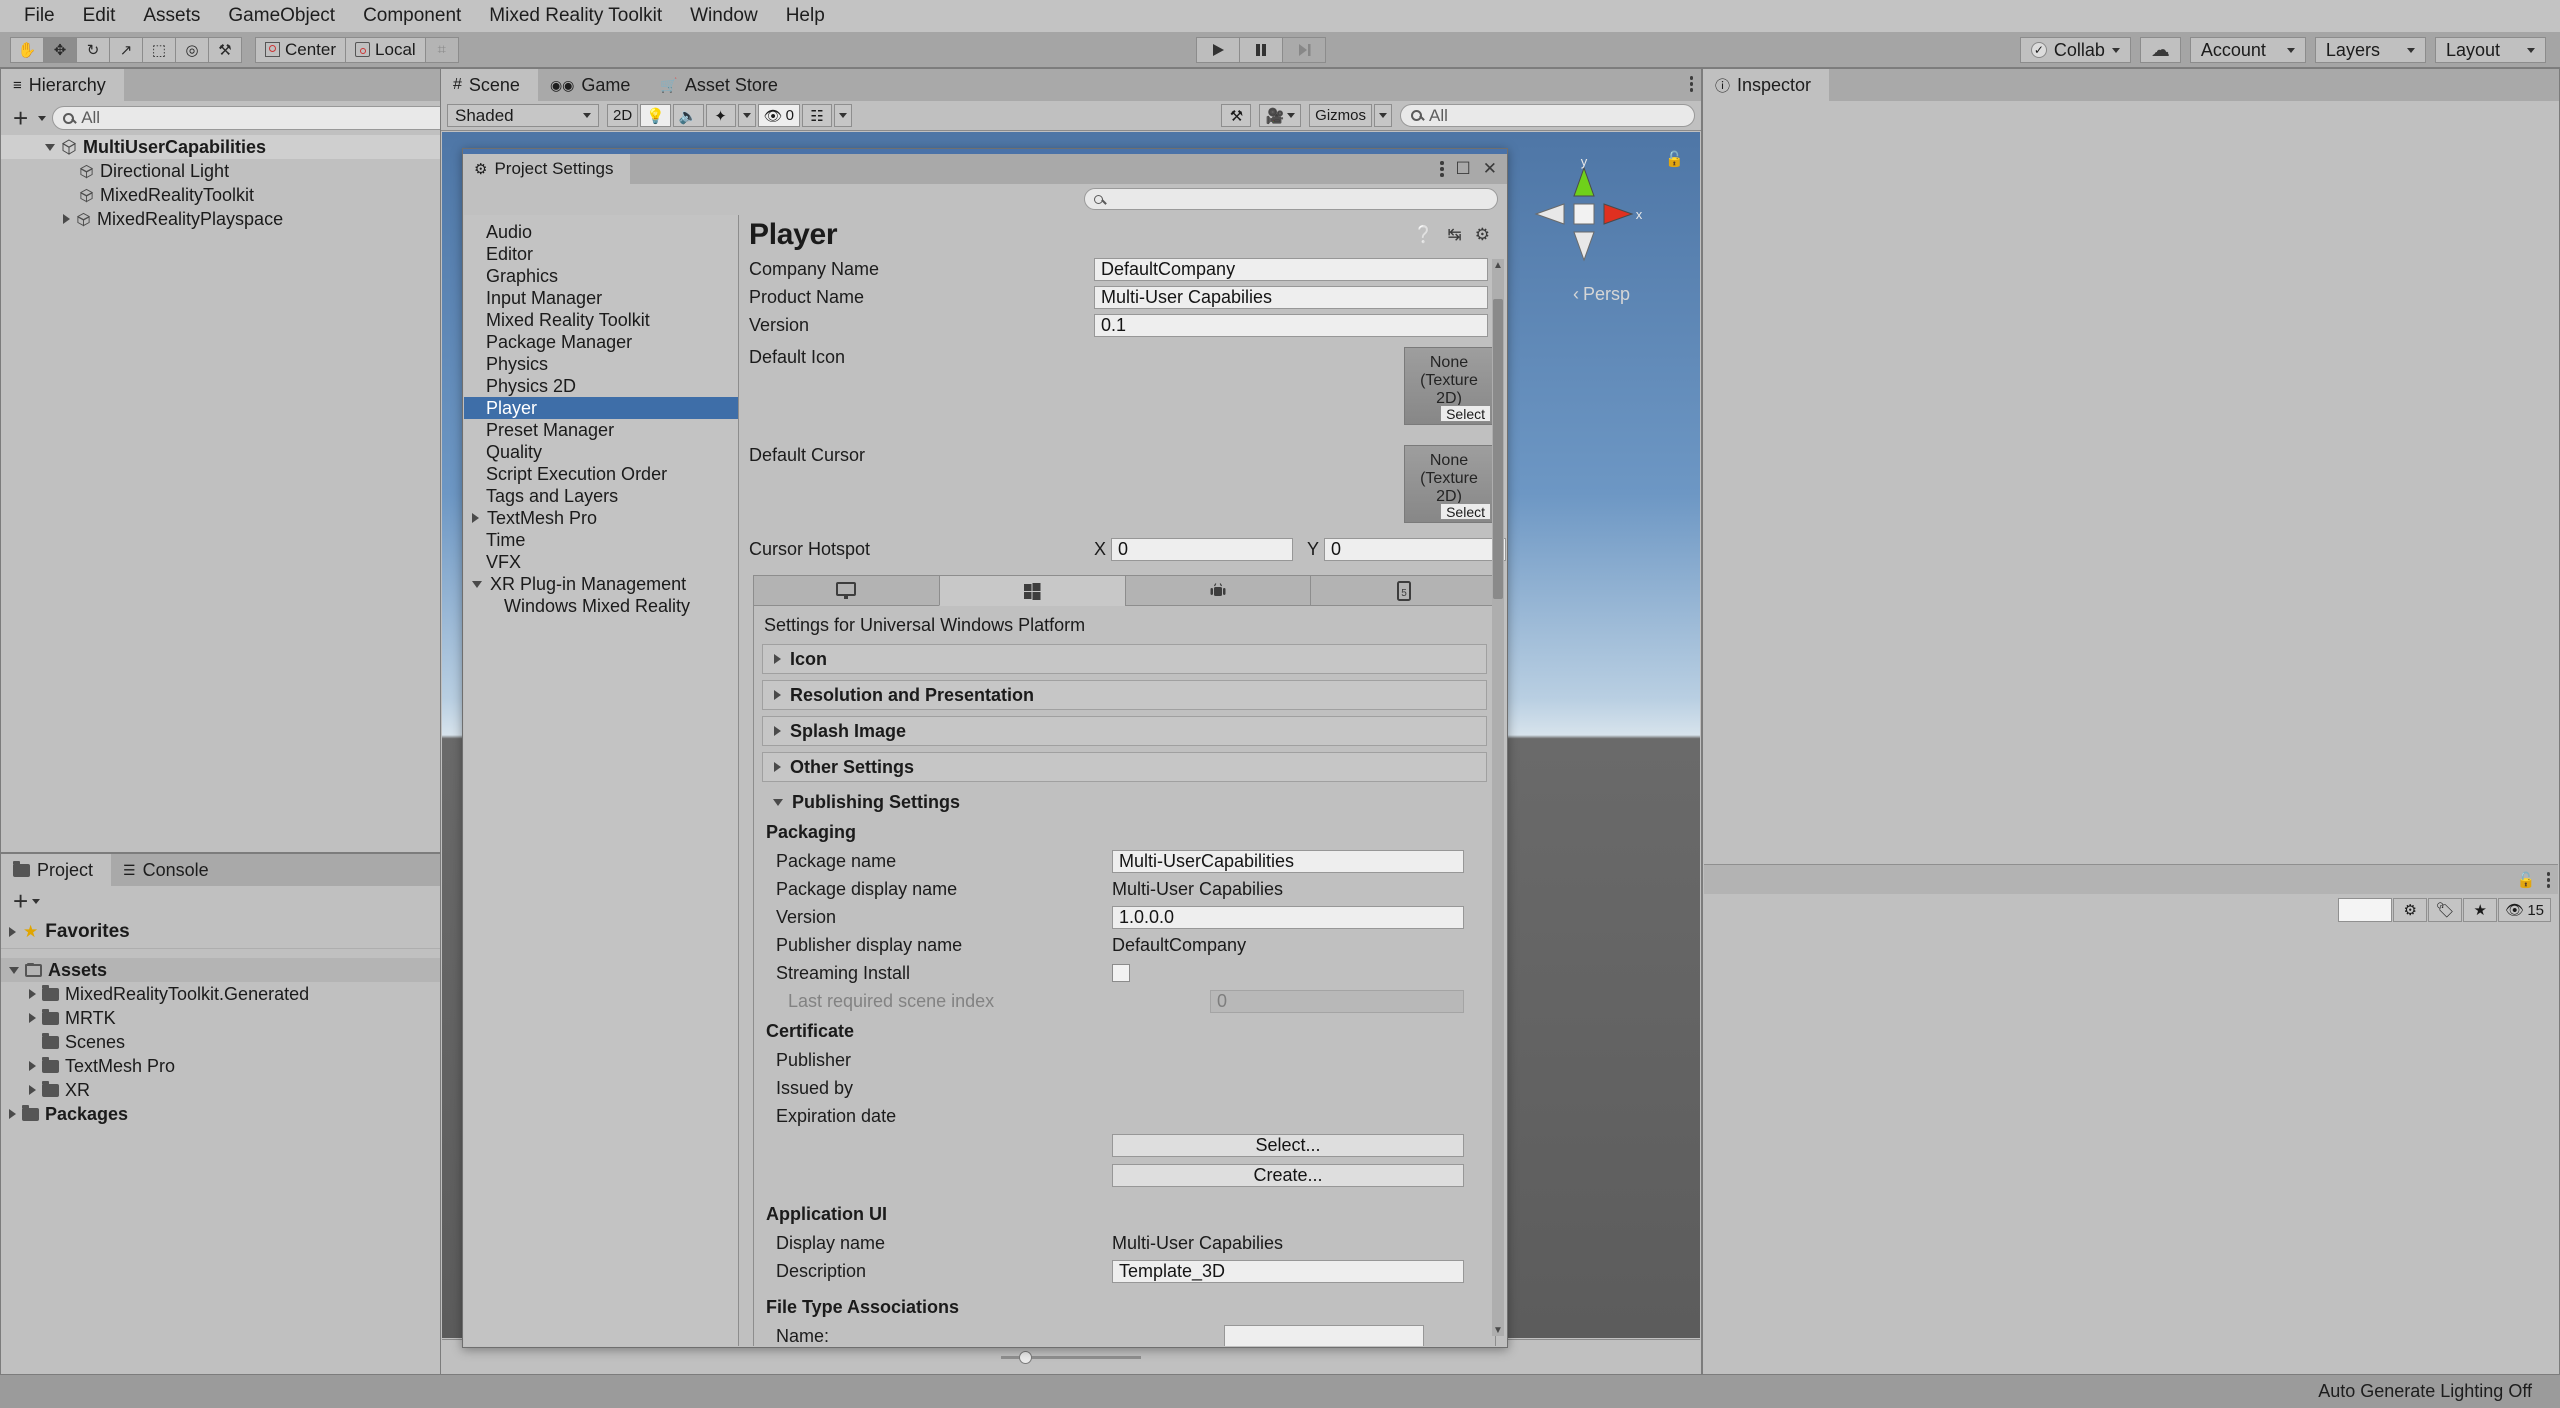 The width and height of the screenshot is (2560, 1408). I want to click on scene-grid-icon: ☷, so click(816, 115).